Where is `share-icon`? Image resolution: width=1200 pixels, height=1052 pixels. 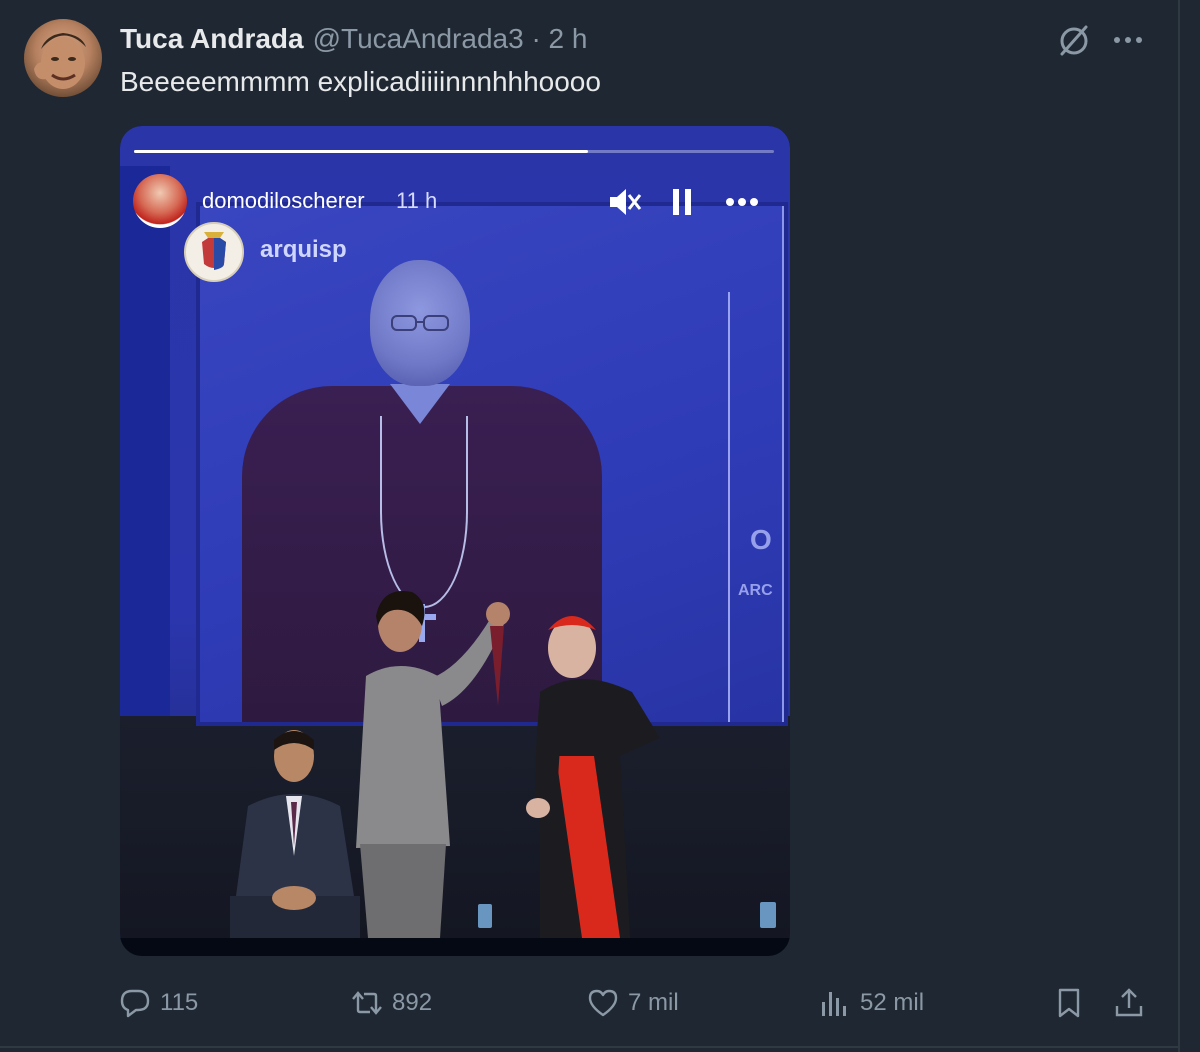 share-icon is located at coordinates (1129, 1002).